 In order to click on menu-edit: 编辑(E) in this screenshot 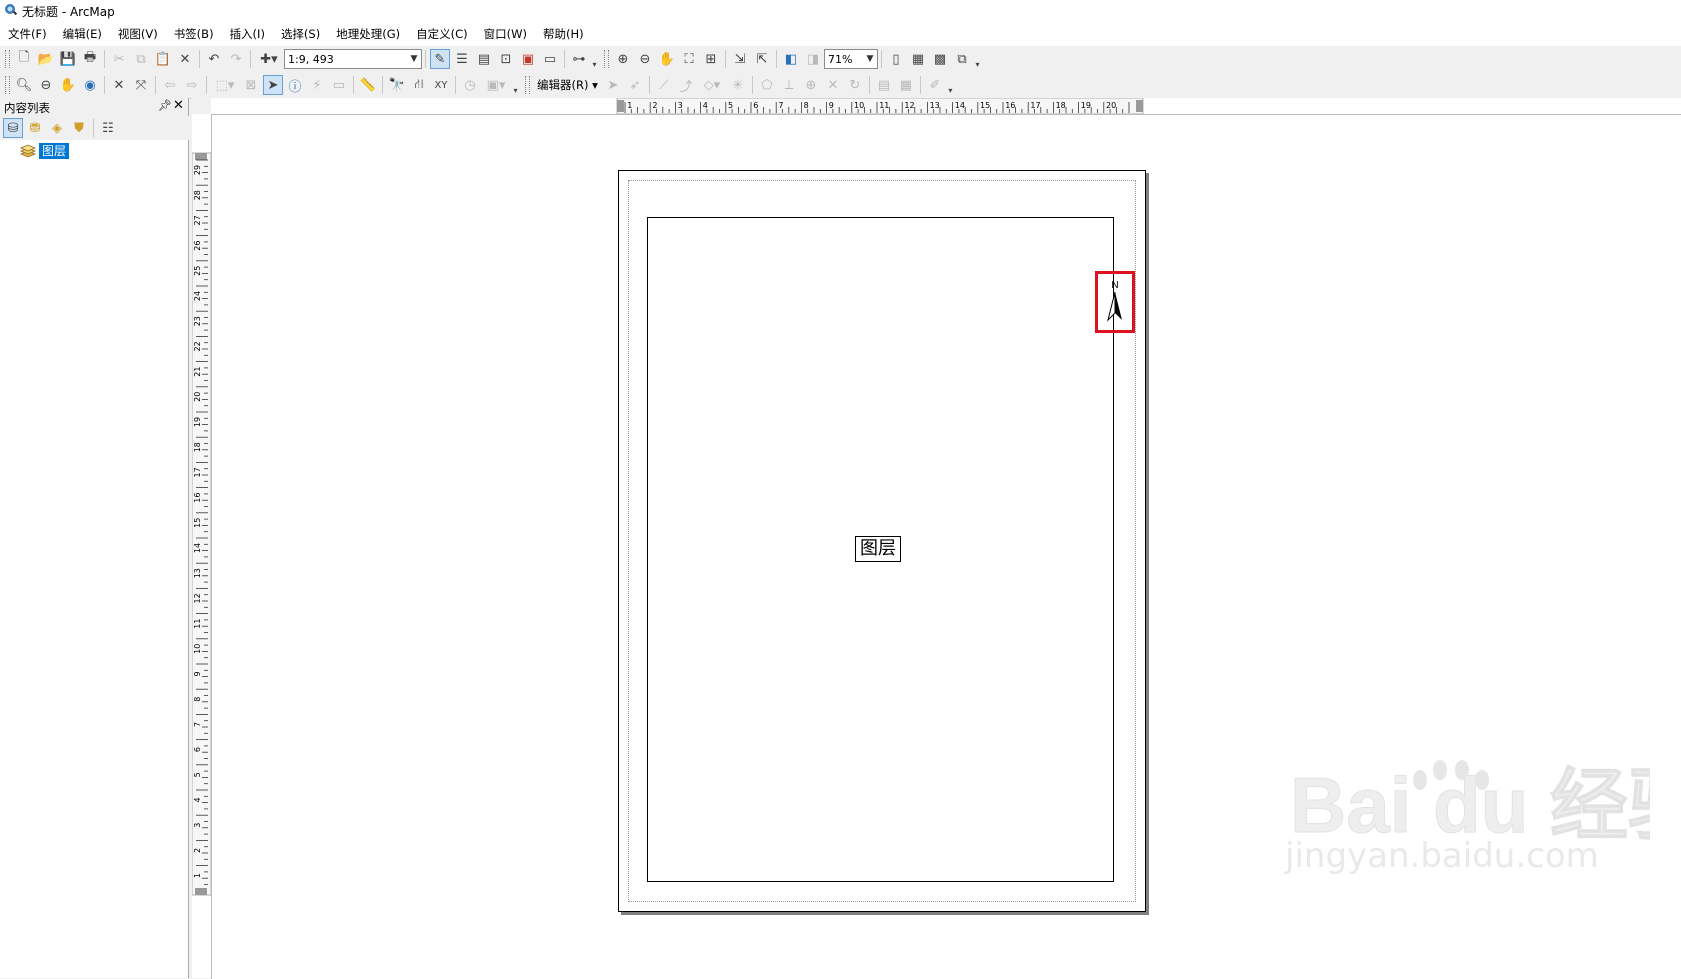, I will do `click(82, 34)`.